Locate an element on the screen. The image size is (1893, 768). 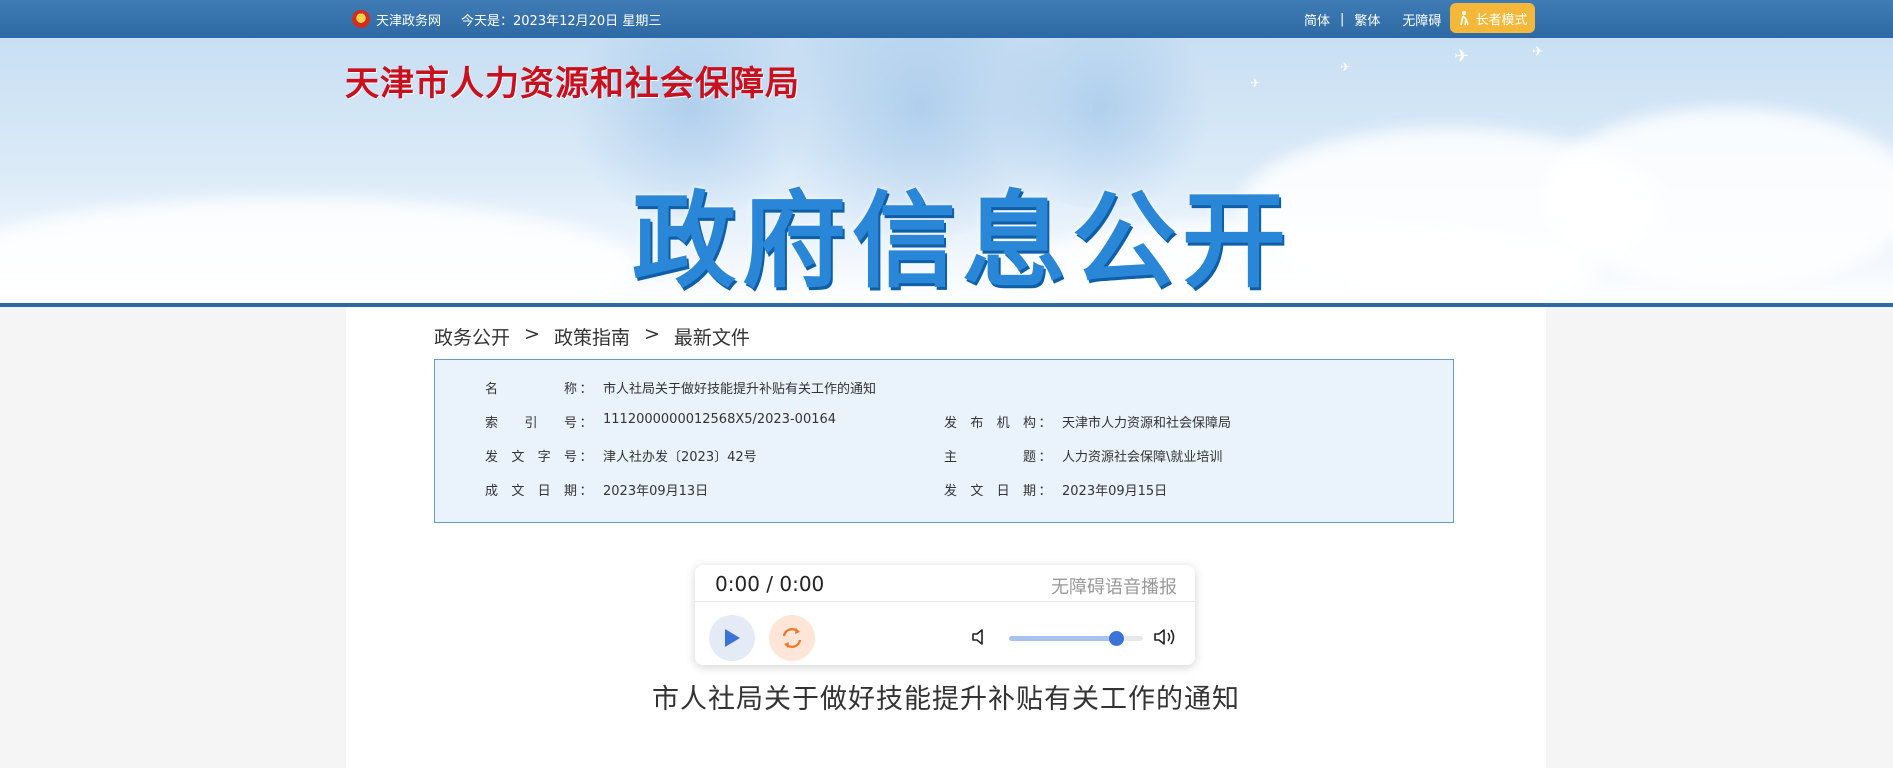
breadcrumb: 政务公开 > 政策指南 > 最新文件 is located at coordinates (592, 336).